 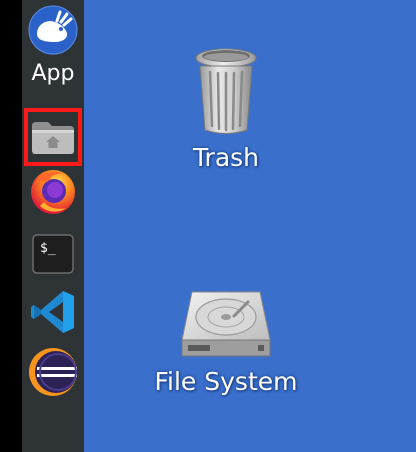 What do you see at coordinates (53, 226) in the screenshot?
I see `dock-panel: App $_` at bounding box center [53, 226].